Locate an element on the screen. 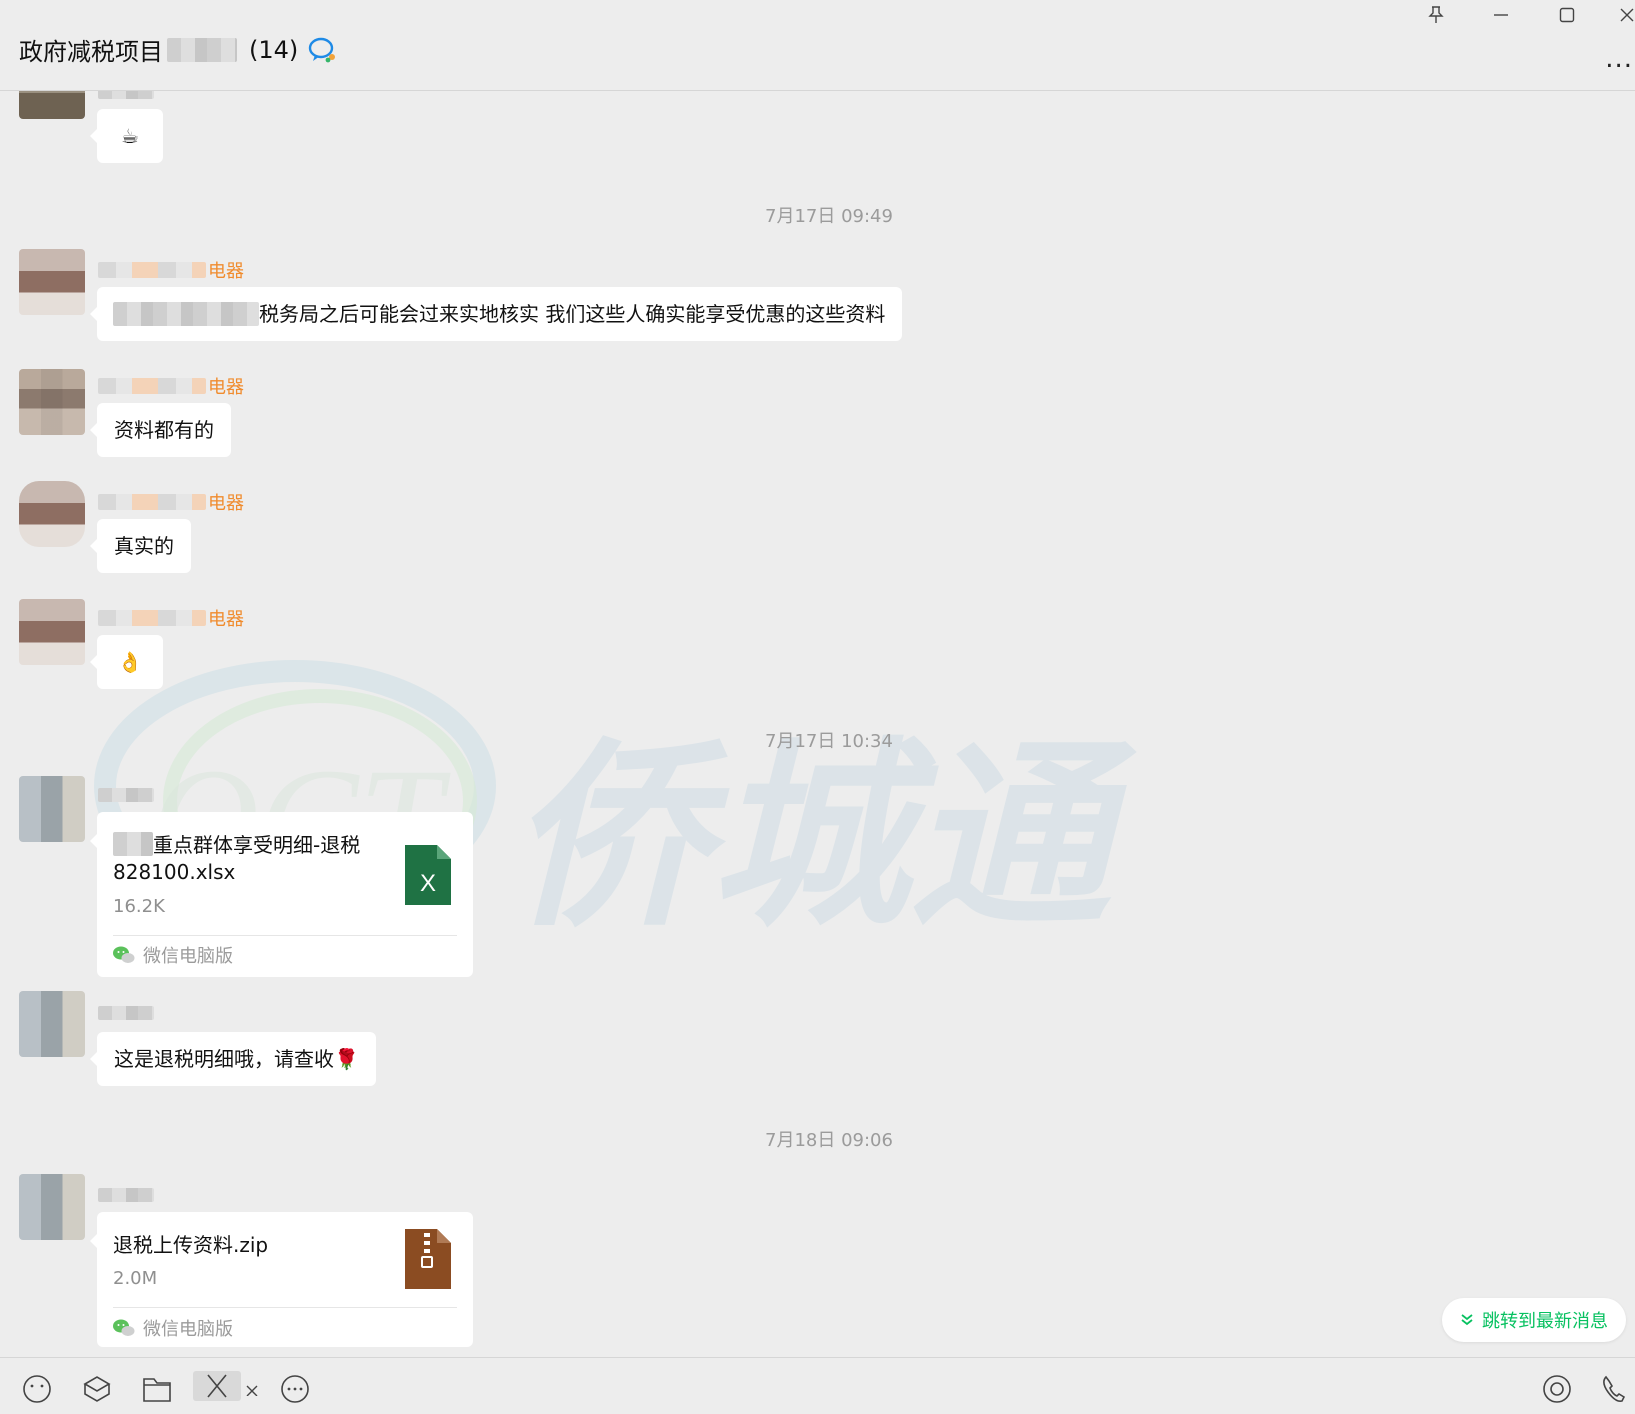  text-bubble: 这是退税明细哦，请查收🌹 is located at coordinates (233, 1059).